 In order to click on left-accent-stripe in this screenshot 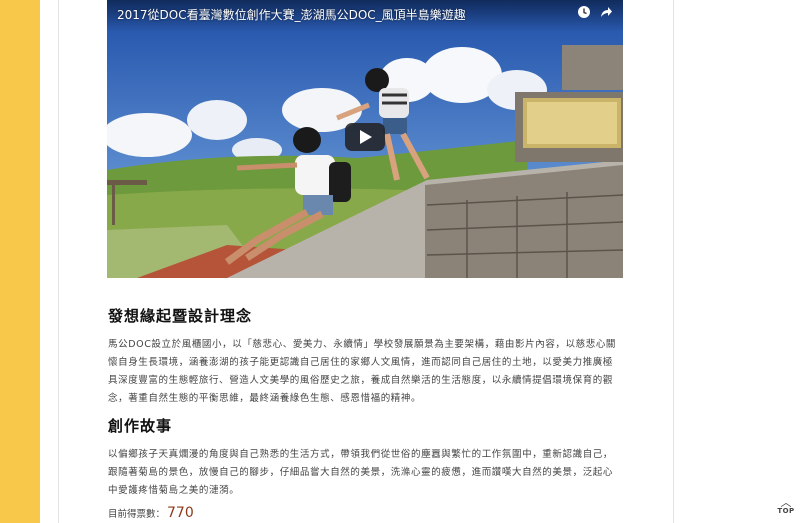, I will do `click(20, 261)`.